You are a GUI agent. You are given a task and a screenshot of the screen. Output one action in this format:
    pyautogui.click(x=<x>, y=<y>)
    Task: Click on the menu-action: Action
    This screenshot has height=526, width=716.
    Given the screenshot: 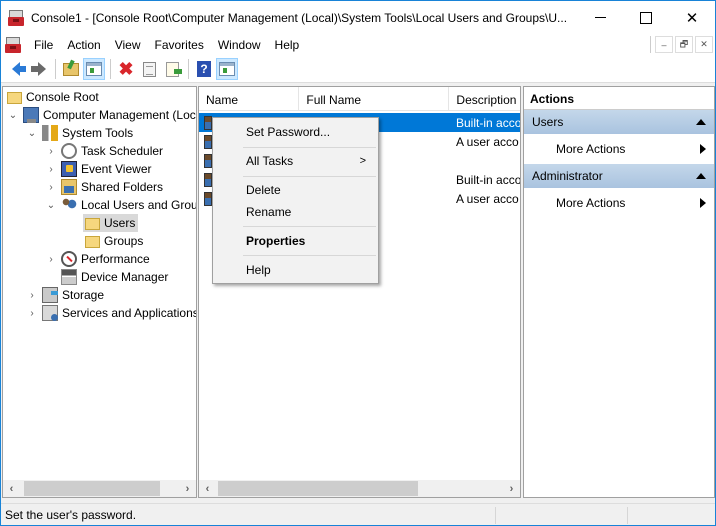 What is the action you would take?
    pyautogui.click(x=83, y=45)
    